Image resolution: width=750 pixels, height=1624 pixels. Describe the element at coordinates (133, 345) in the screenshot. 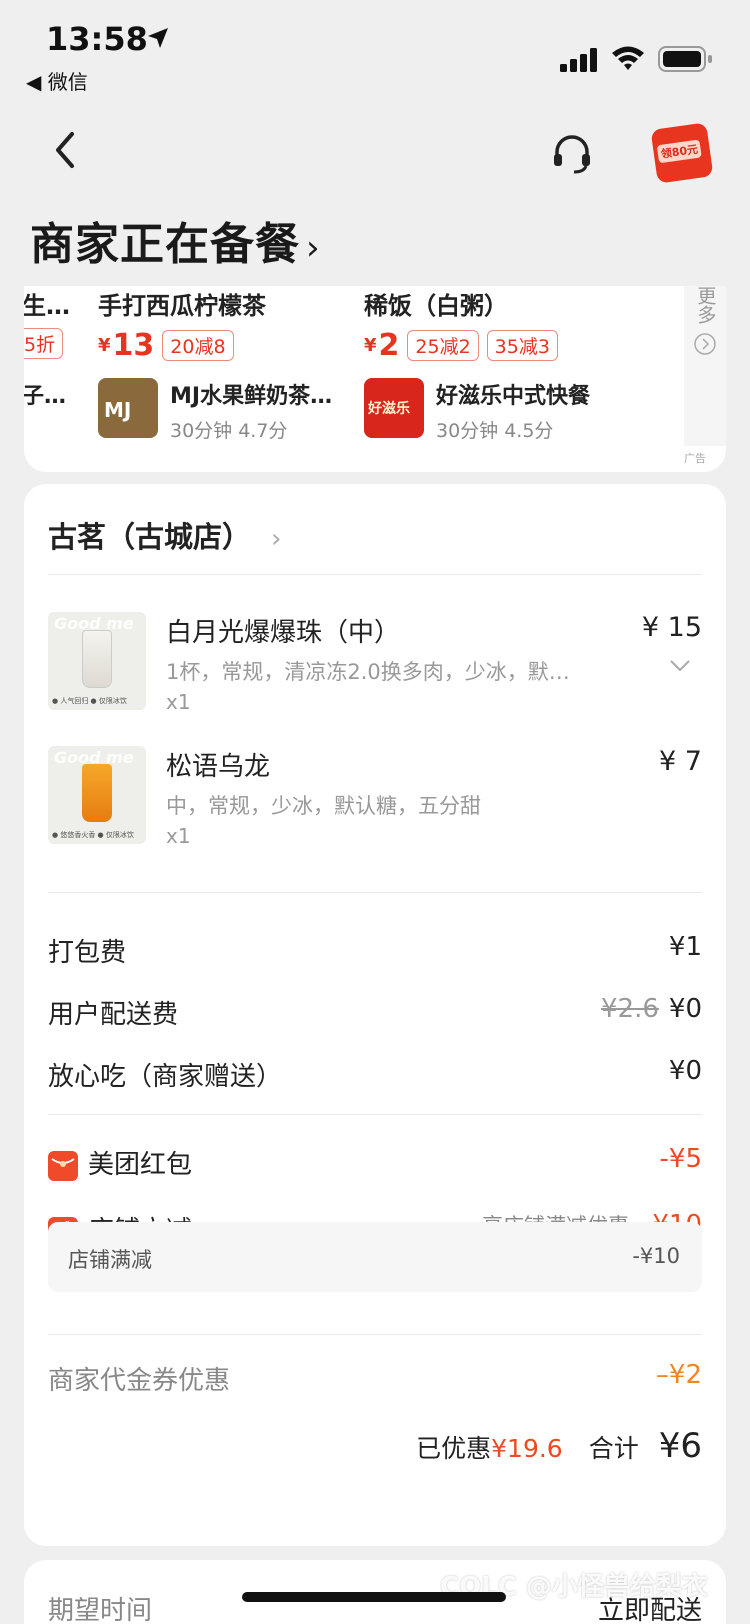

I see `rec-item-price: 13` at that location.